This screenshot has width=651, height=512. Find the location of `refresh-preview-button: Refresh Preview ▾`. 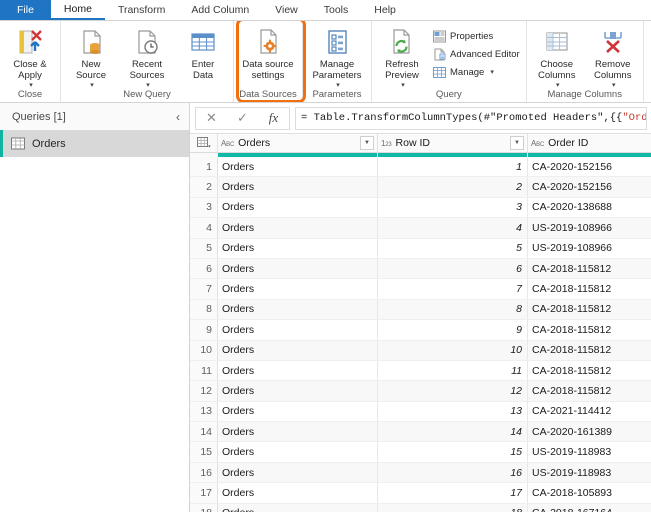

refresh-preview-button: Refresh Preview ▾ is located at coordinates (402, 56).